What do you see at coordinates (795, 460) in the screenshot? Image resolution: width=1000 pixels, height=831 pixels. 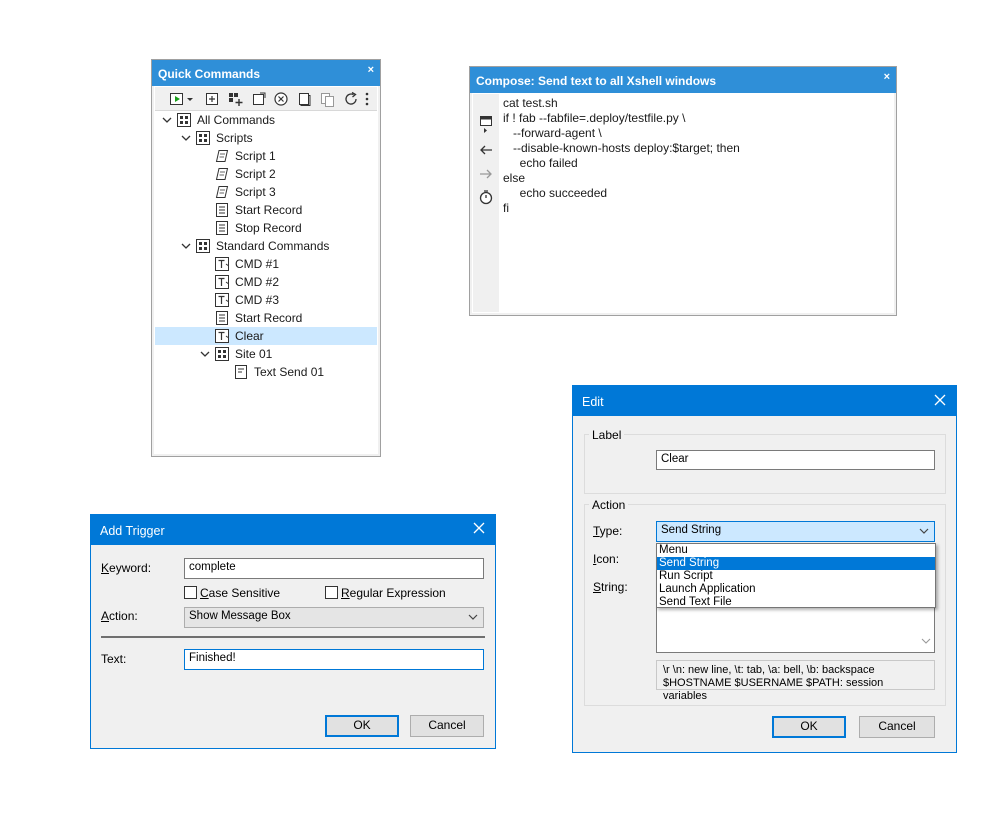 I see `label-input: Clear` at bounding box center [795, 460].